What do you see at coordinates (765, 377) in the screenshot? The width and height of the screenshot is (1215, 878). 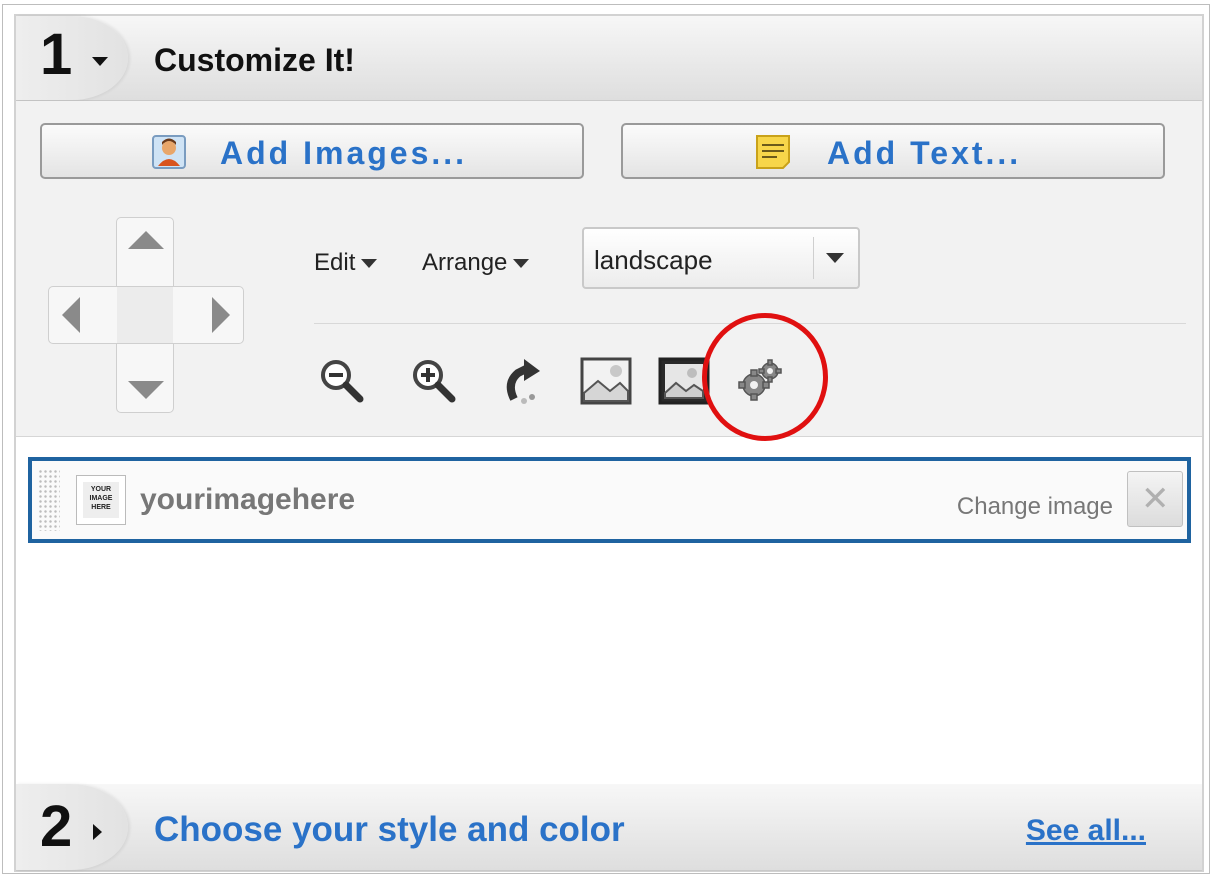 I see `highlight-circle` at bounding box center [765, 377].